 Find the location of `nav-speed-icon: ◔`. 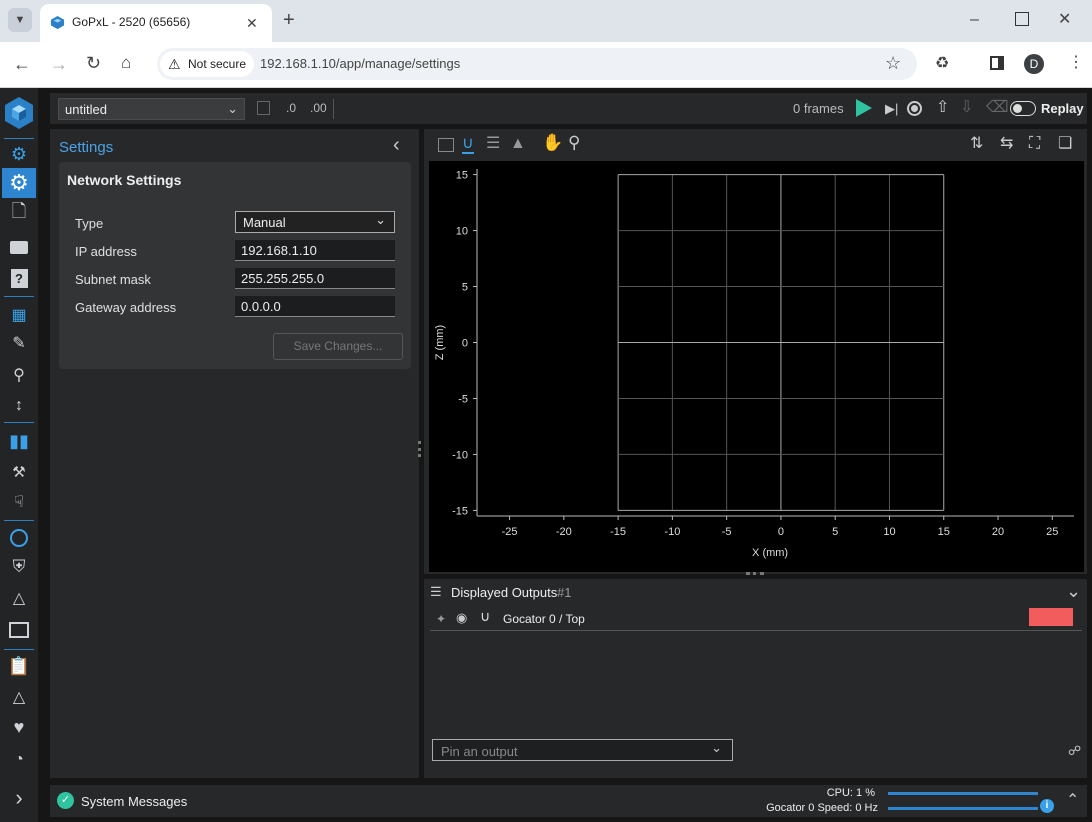

nav-speed-icon: ◔ is located at coordinates (19, 760).